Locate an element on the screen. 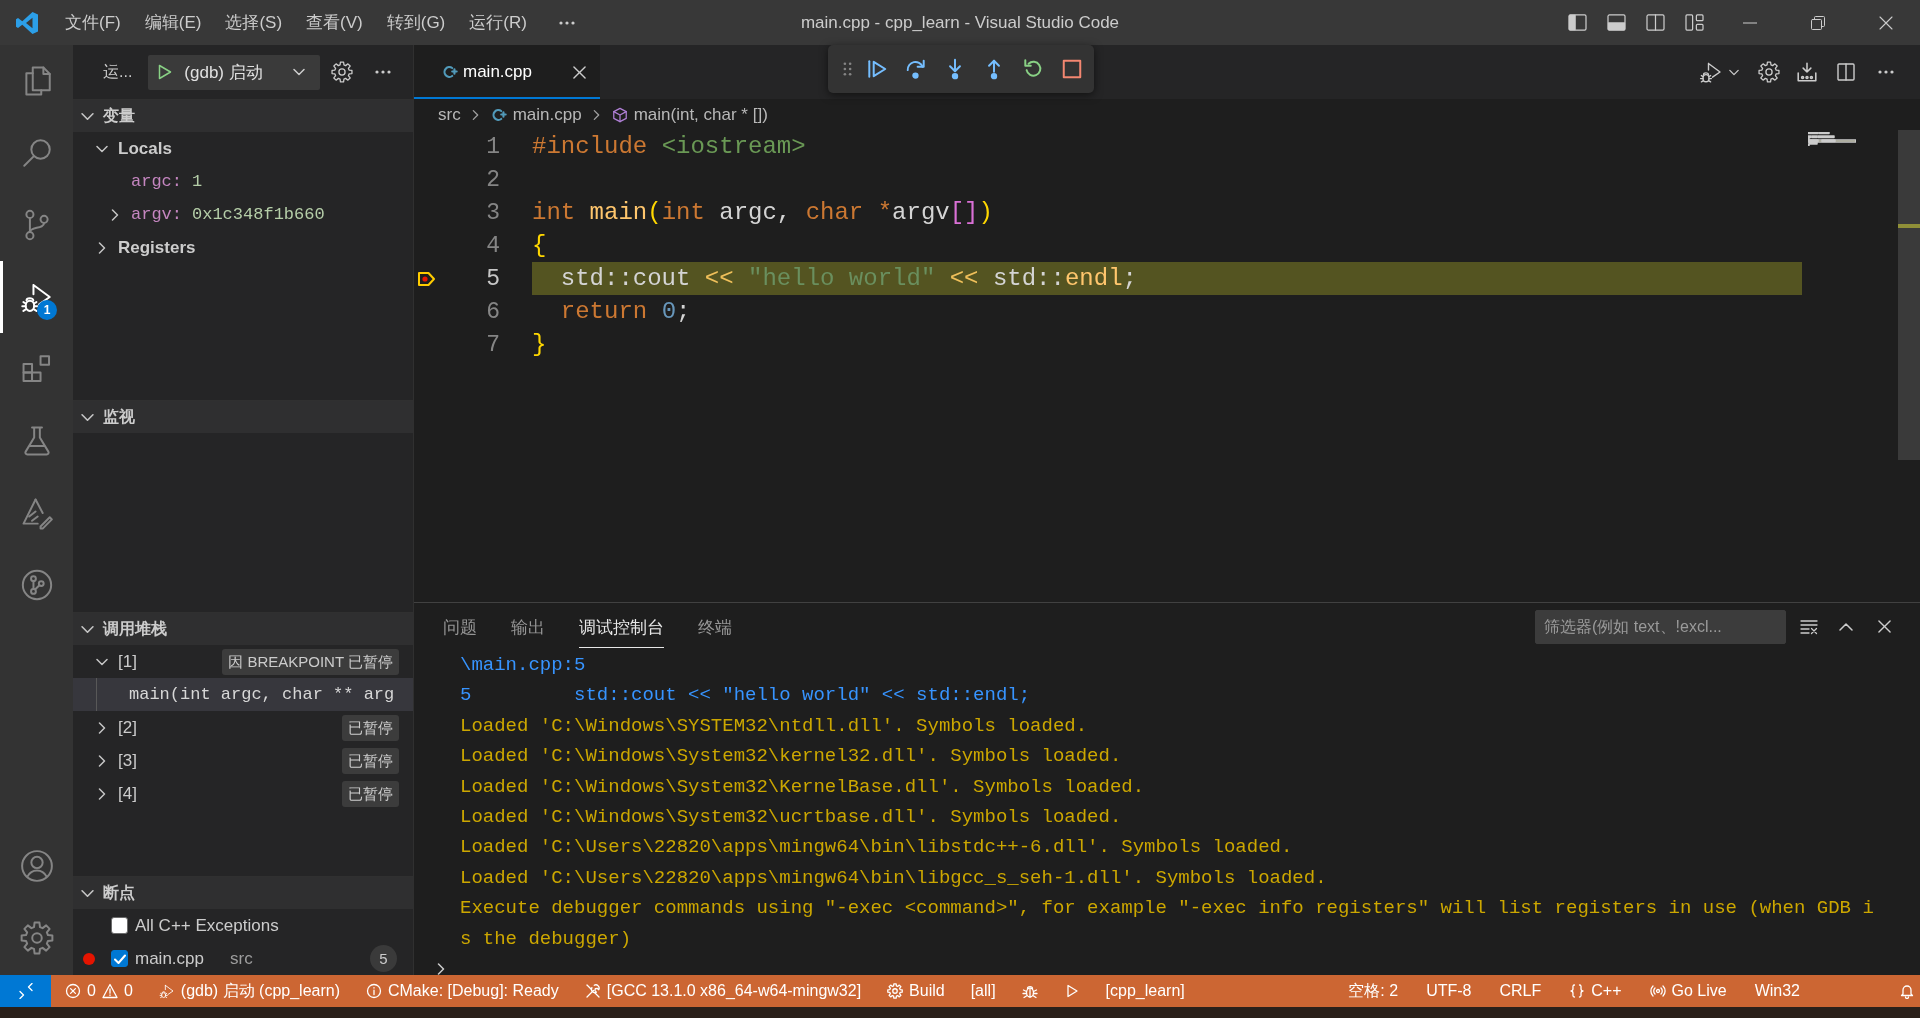  menu-item: 选择(S) is located at coordinates (254, 22).